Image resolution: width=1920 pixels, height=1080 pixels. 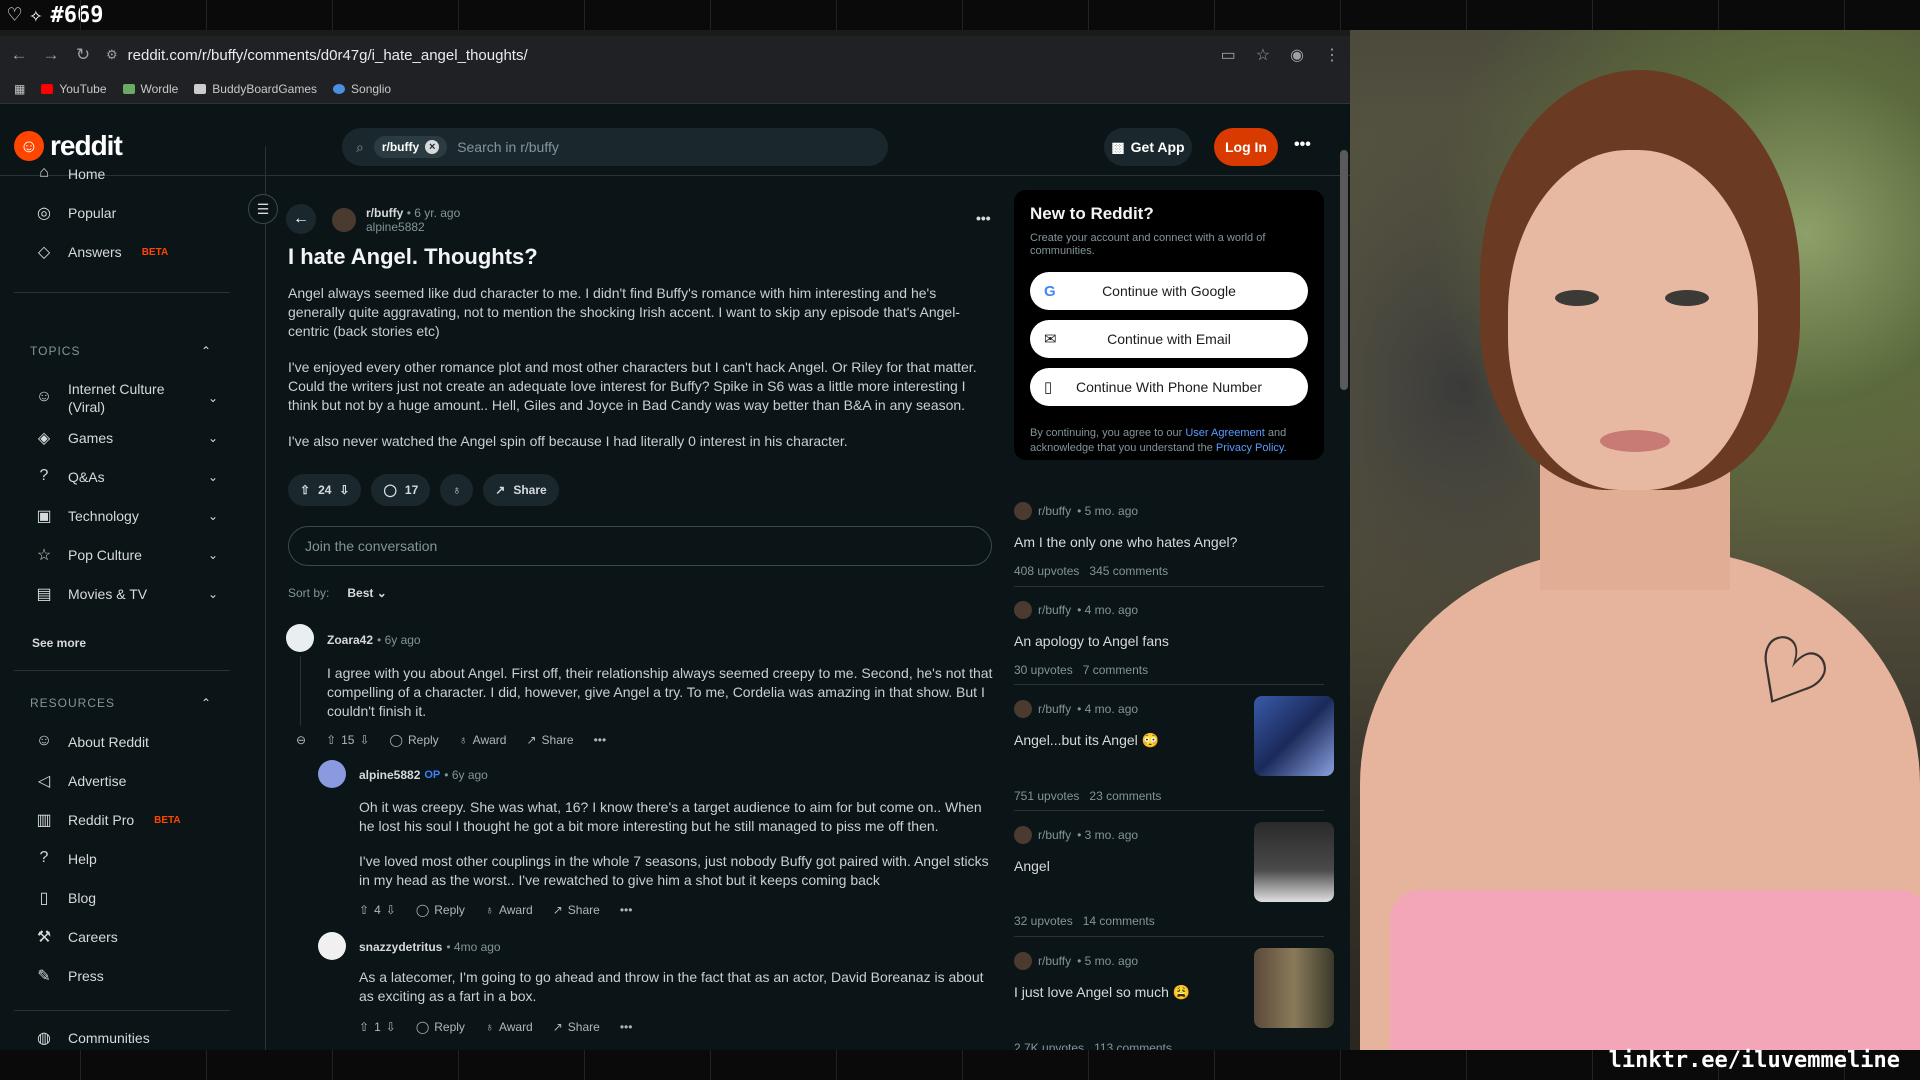 What do you see at coordinates (347, 740) in the screenshot?
I see `comment-vote: ⇧ 15 ⇩` at bounding box center [347, 740].